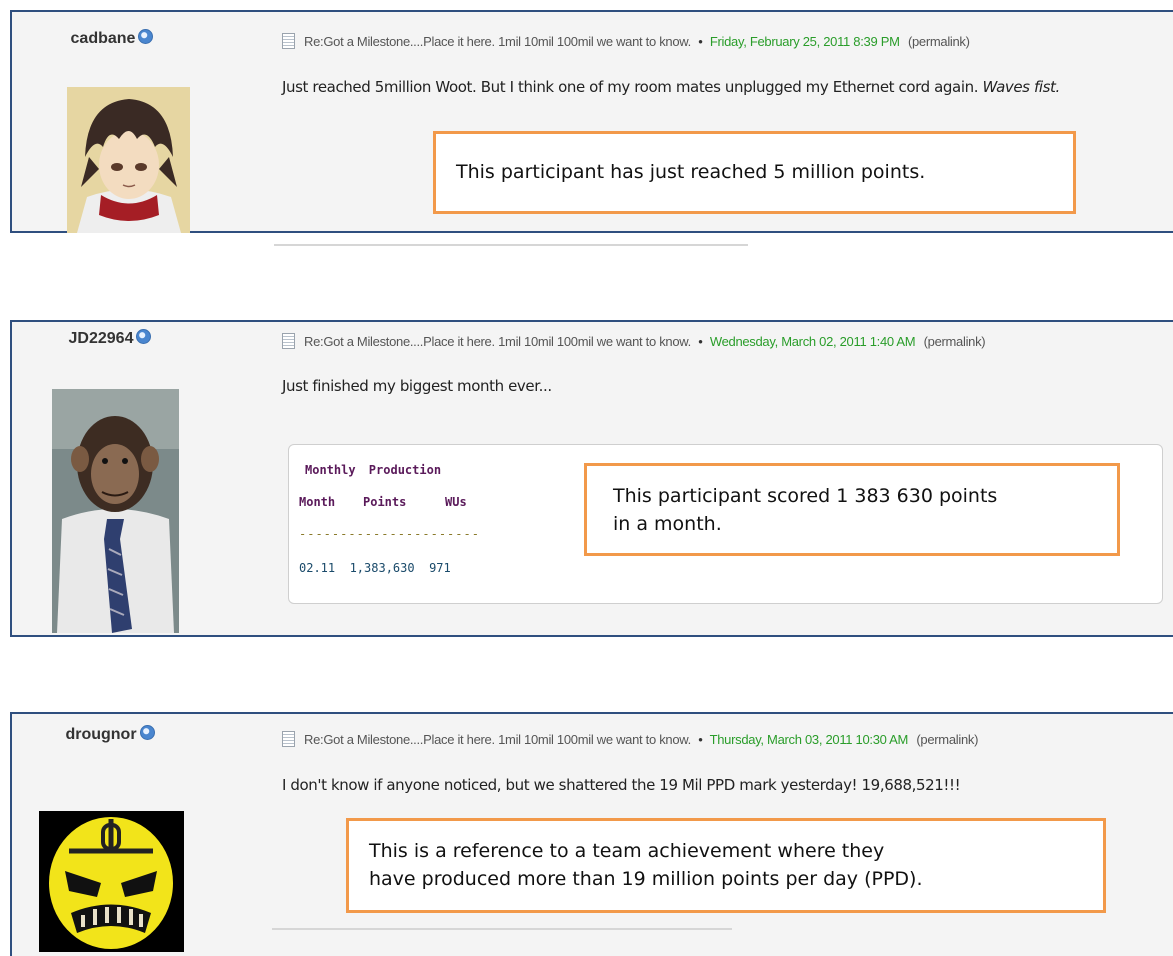  Describe the element at coordinates (317, 568) in the screenshot. I see `row-month: 02.11` at that location.